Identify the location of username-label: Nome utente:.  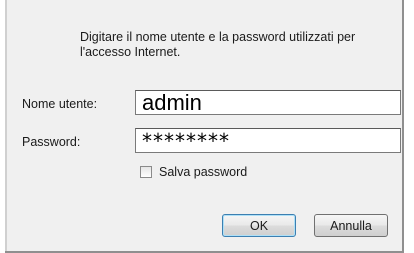
(60, 104).